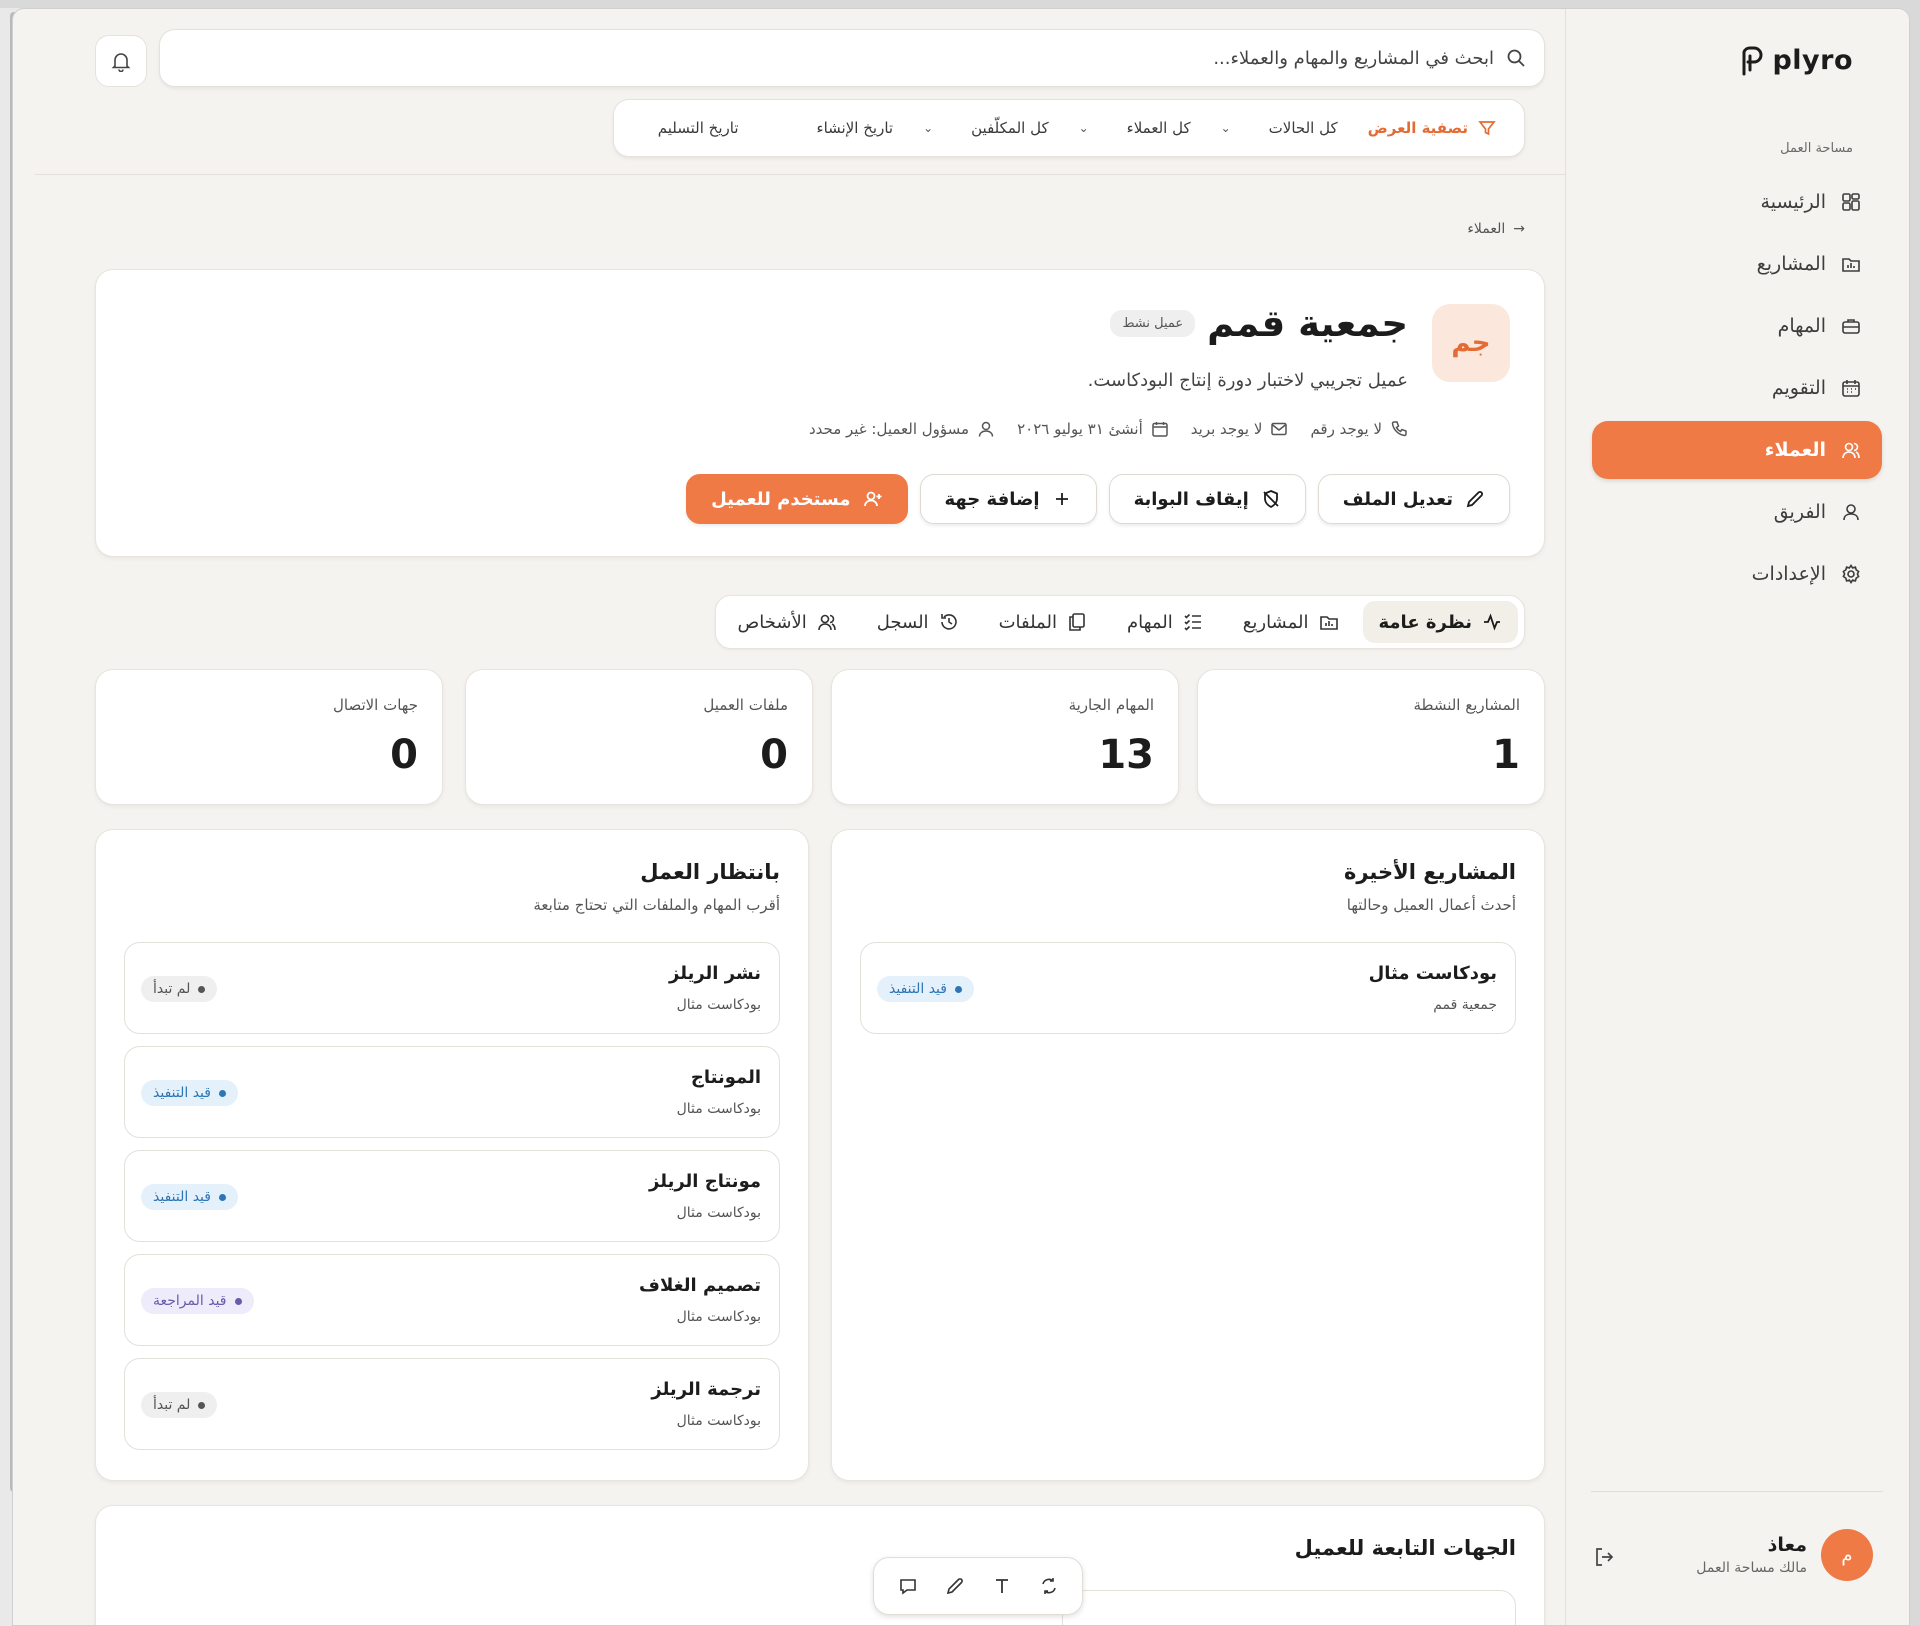 The image size is (1920, 1626). I want to click on stat-label: المشاريع النشطة, so click(1466, 705).